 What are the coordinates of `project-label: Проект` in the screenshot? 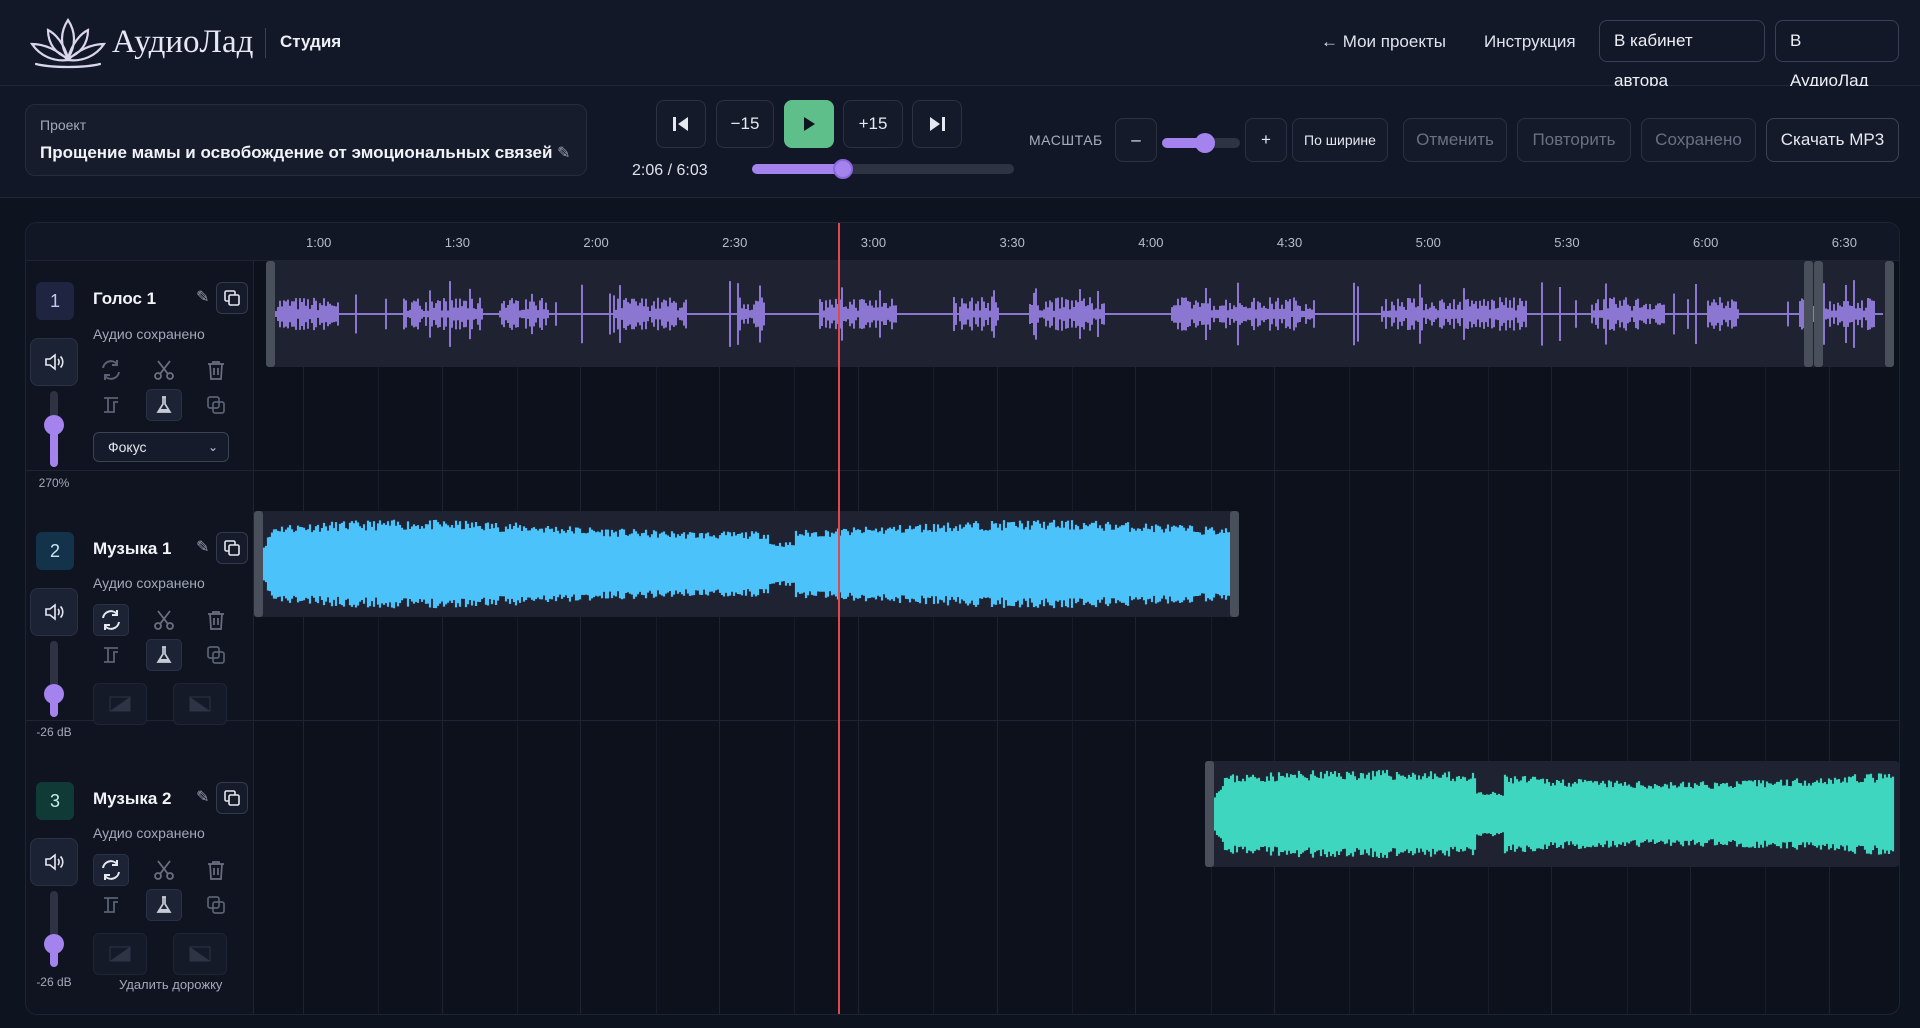 It's located at (63, 125).